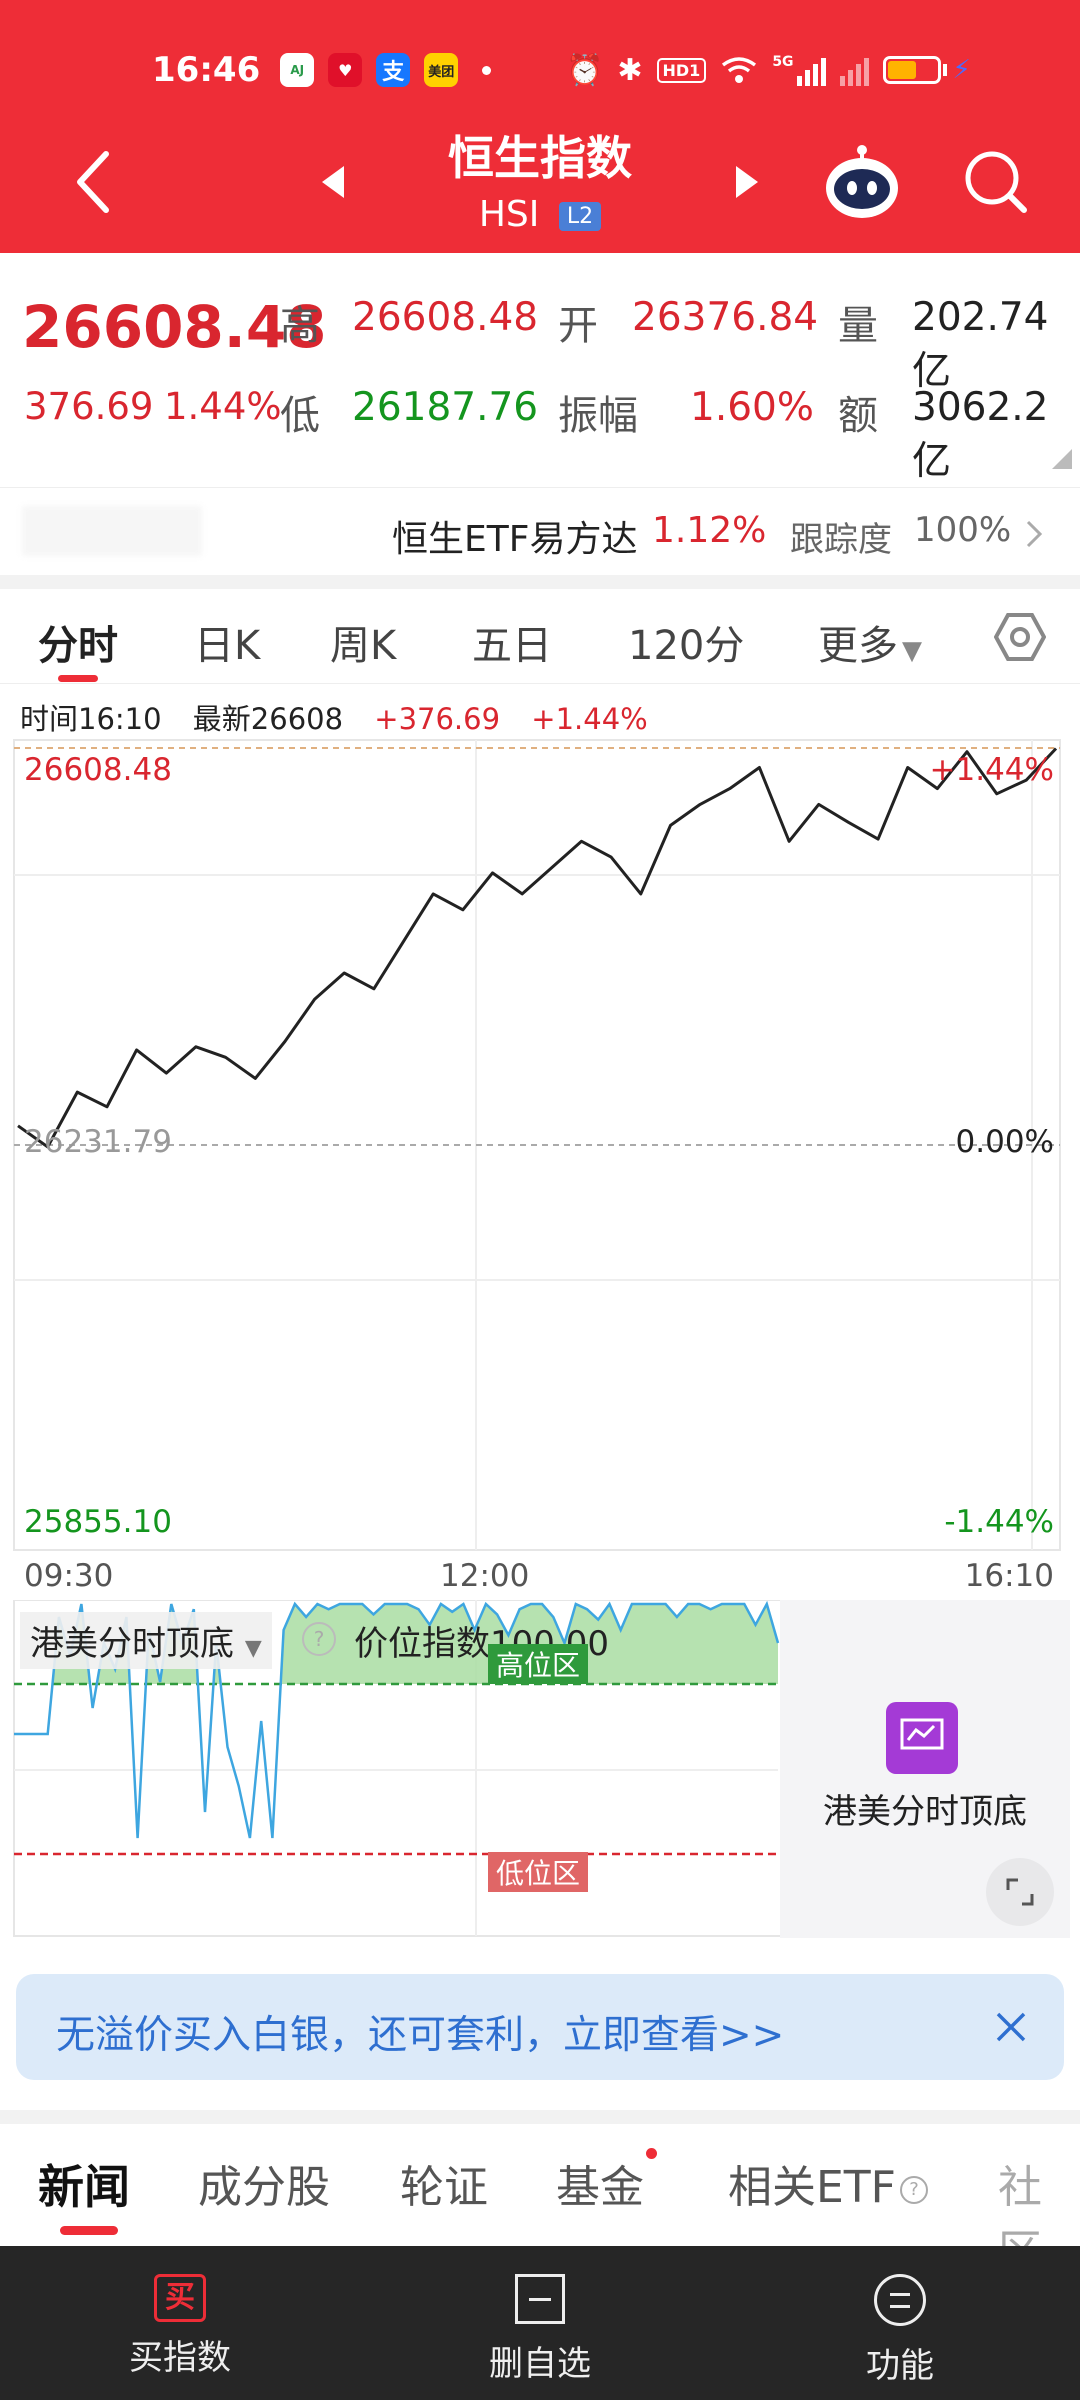 This screenshot has width=1080, height=2400. I want to click on alipay-icon: 支, so click(393, 70).